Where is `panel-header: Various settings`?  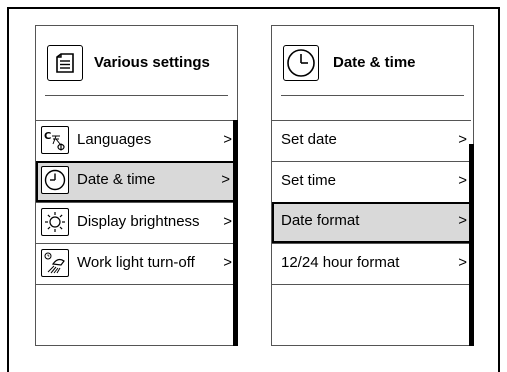 panel-header: Various settings is located at coordinates (136, 61).